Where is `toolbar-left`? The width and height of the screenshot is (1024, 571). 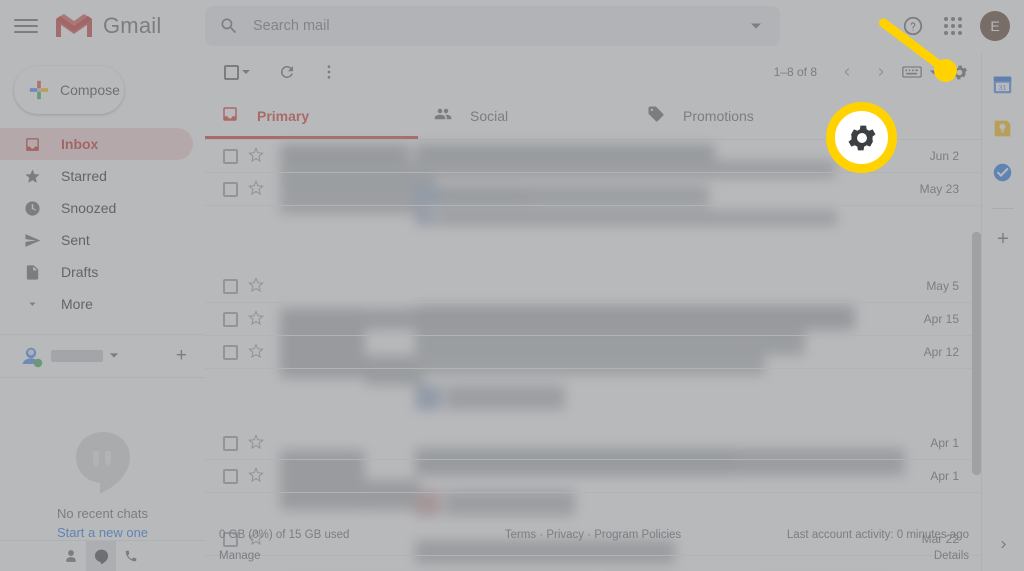
toolbar-left is located at coordinates (275, 72).